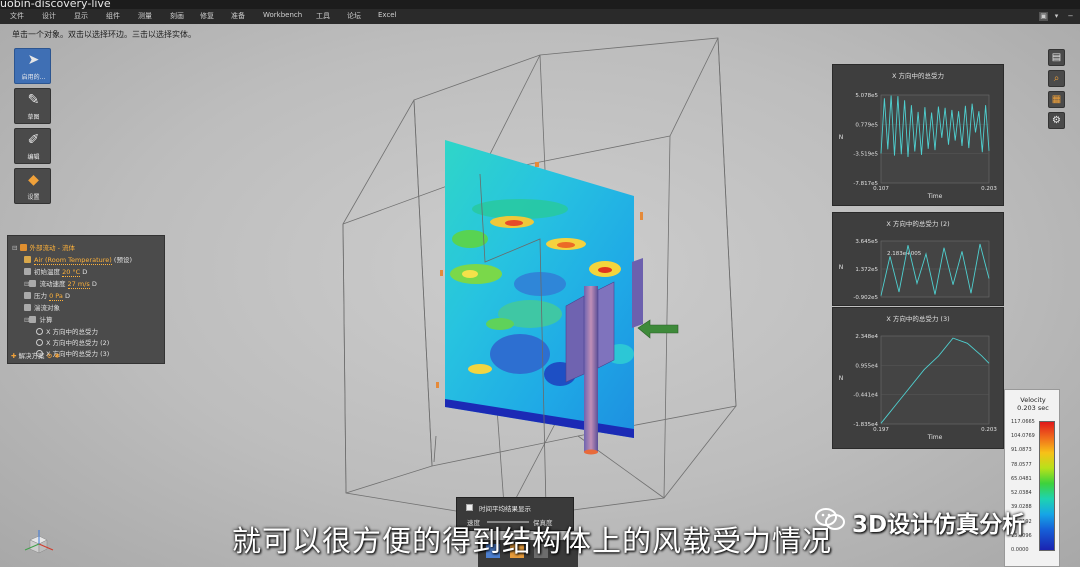  I want to click on time-average-checkbox, so click(469, 507).